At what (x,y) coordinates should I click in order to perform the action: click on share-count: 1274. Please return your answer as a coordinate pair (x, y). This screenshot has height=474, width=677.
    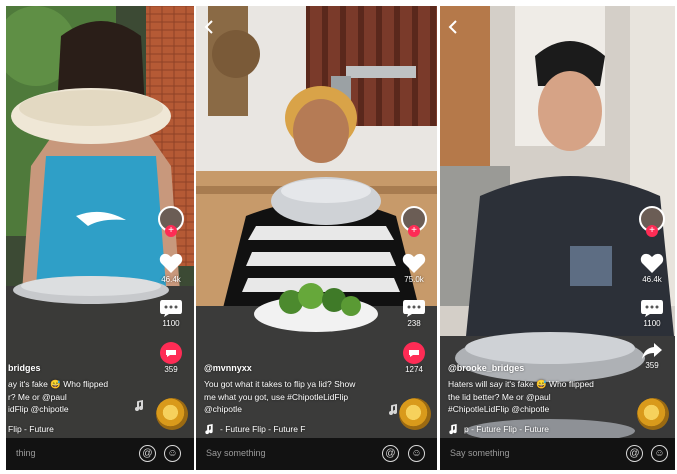
    Looking at the image, I should click on (414, 369).